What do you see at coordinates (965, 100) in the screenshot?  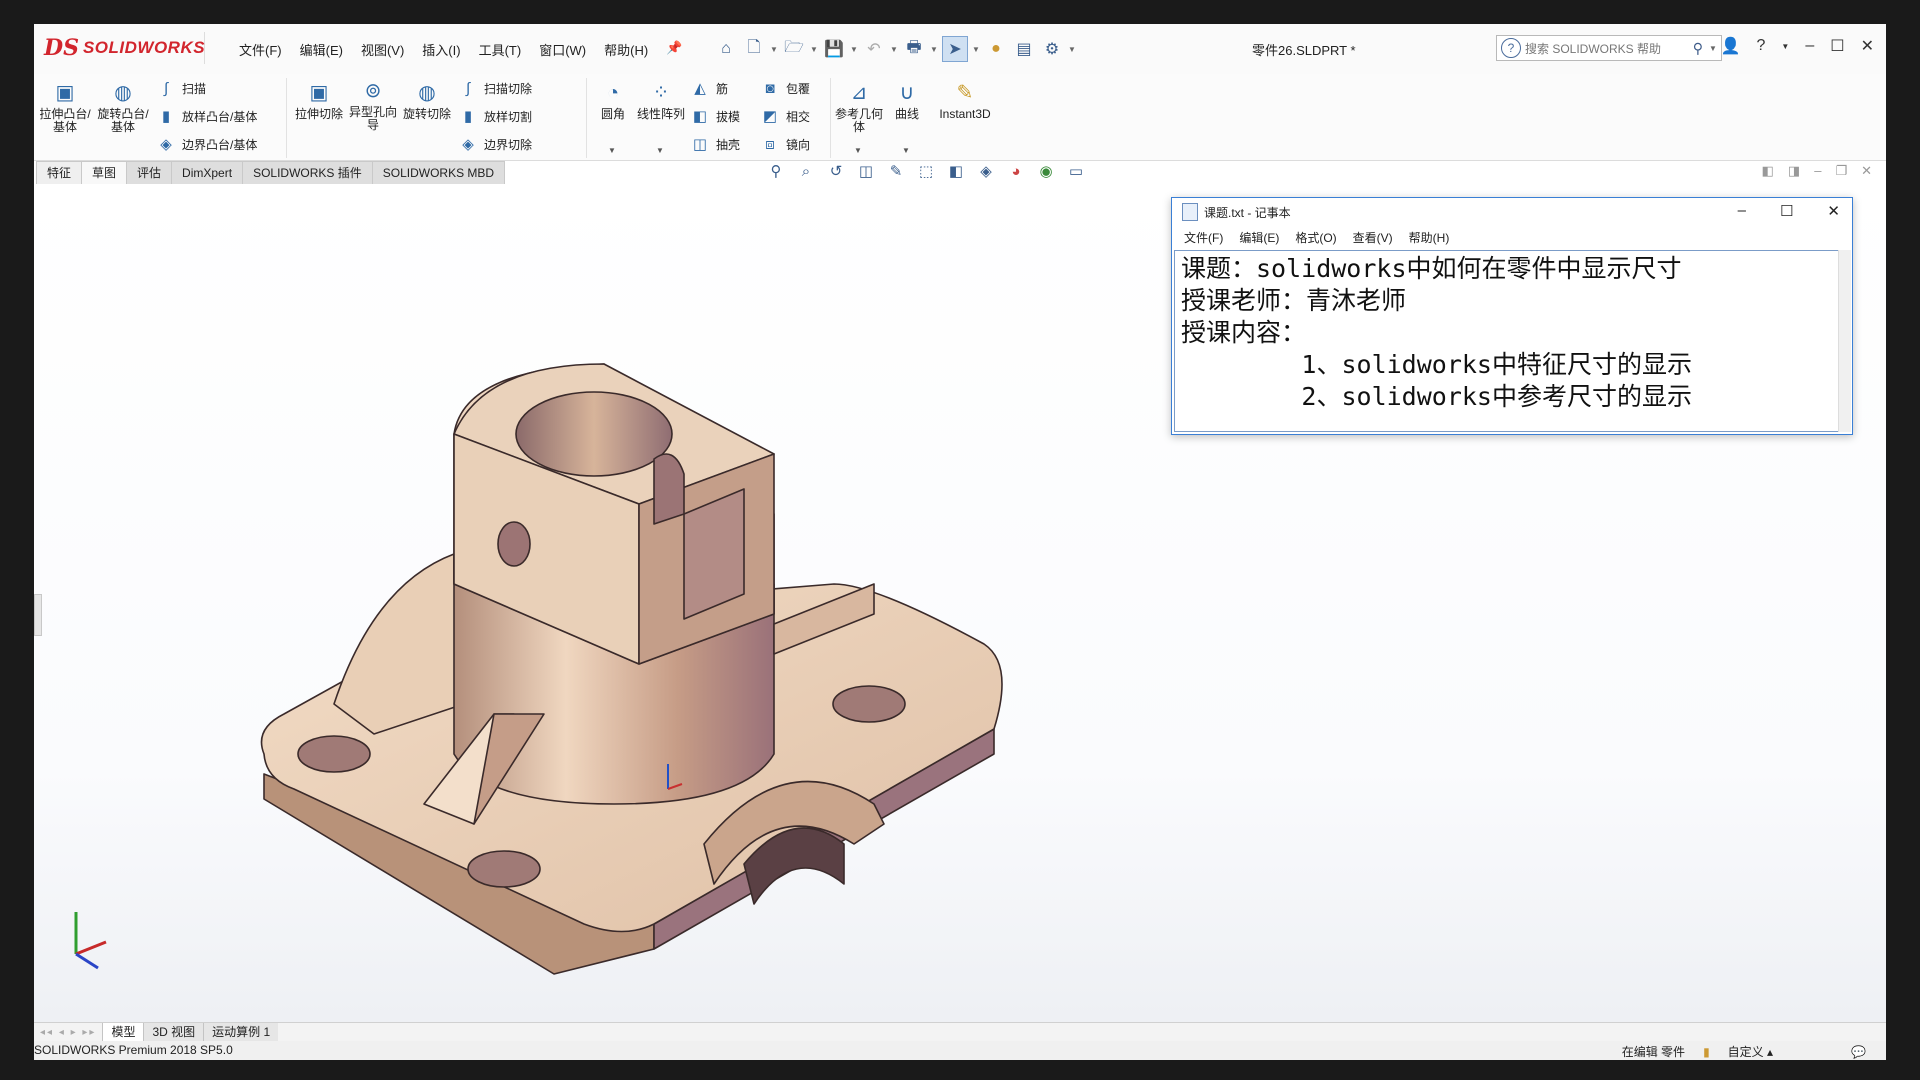 I see `instant3d-button: ✎ Instant3D` at bounding box center [965, 100].